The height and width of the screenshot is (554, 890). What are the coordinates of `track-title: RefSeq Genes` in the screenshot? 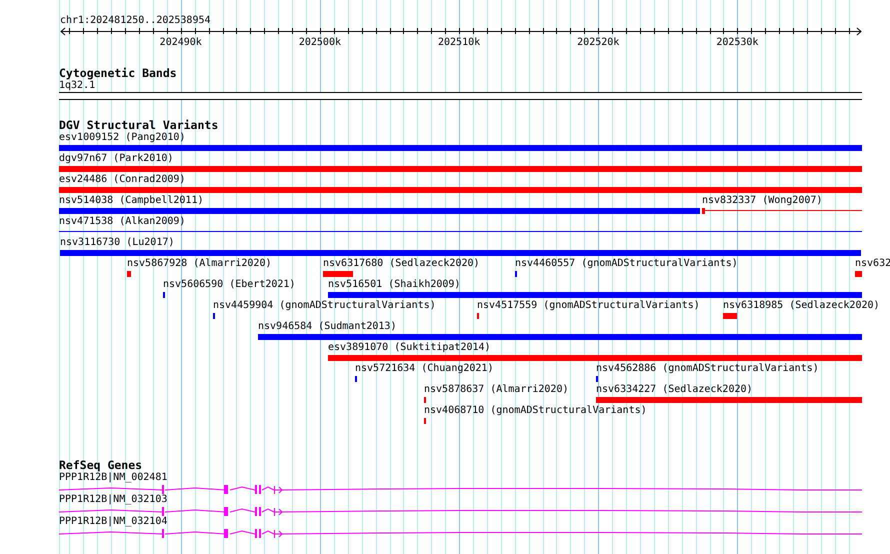 It's located at (100, 465).